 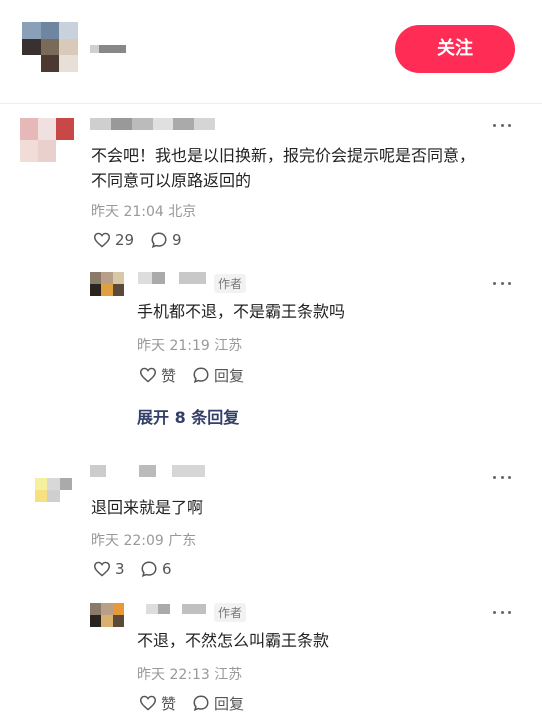 I want to click on reply-count: 6, so click(x=167, y=569).